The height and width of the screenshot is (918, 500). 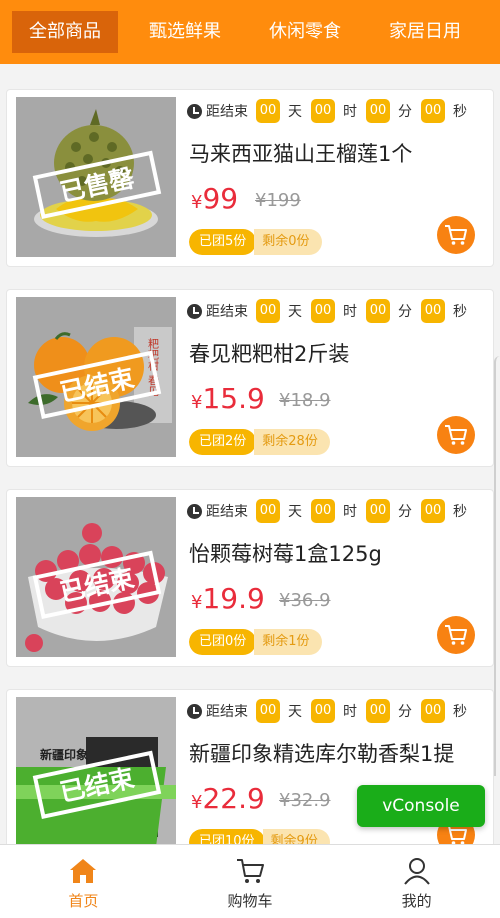 I want to click on nav-cart: 购物车, so click(x=250, y=881).